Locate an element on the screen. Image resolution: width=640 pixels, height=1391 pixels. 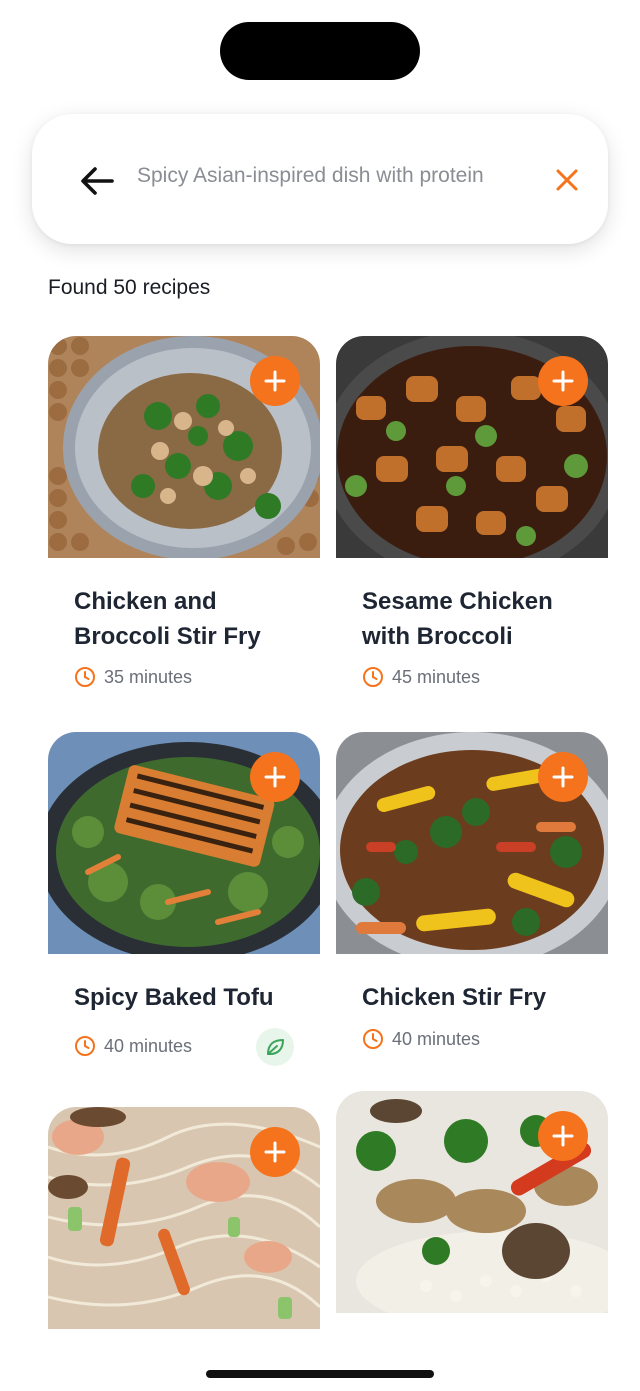
result-count: Found 50 recipes is located at coordinates (129, 287).